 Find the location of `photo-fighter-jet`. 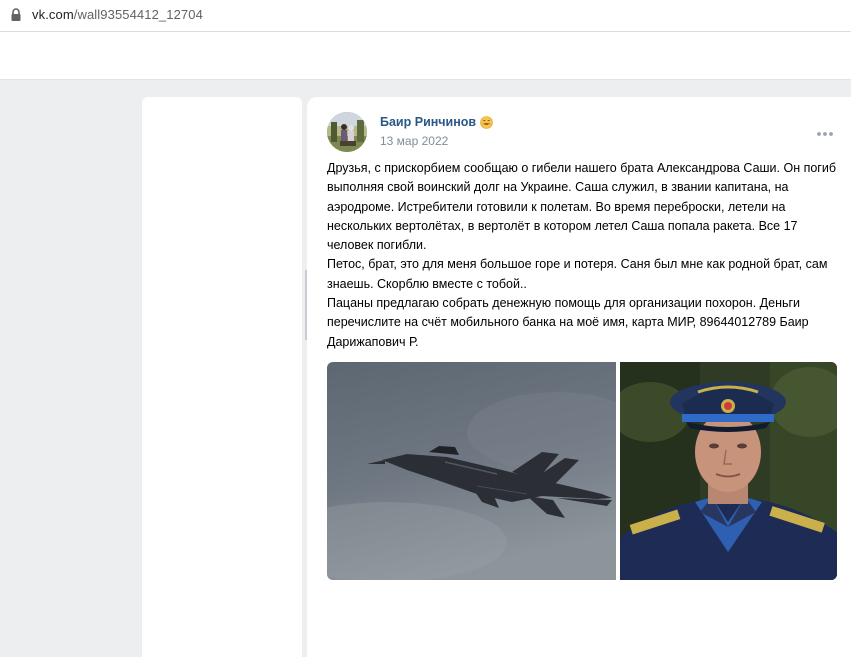

photo-fighter-jet is located at coordinates (471, 471).